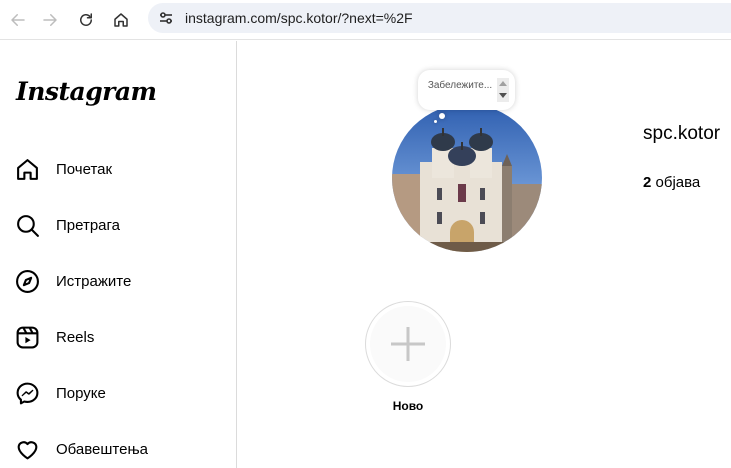  I want to click on sidebar-item-home: Почетак, so click(120, 169).